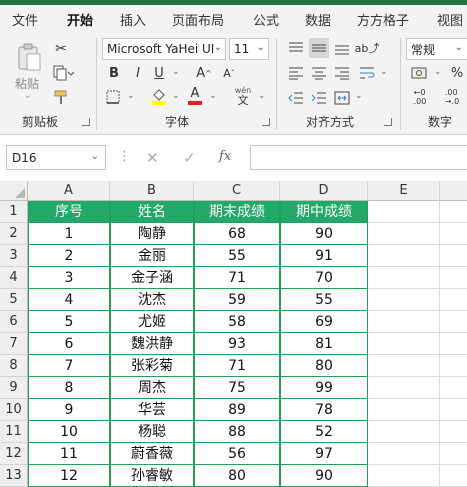  I want to click on table-cell: 4, so click(69, 300).